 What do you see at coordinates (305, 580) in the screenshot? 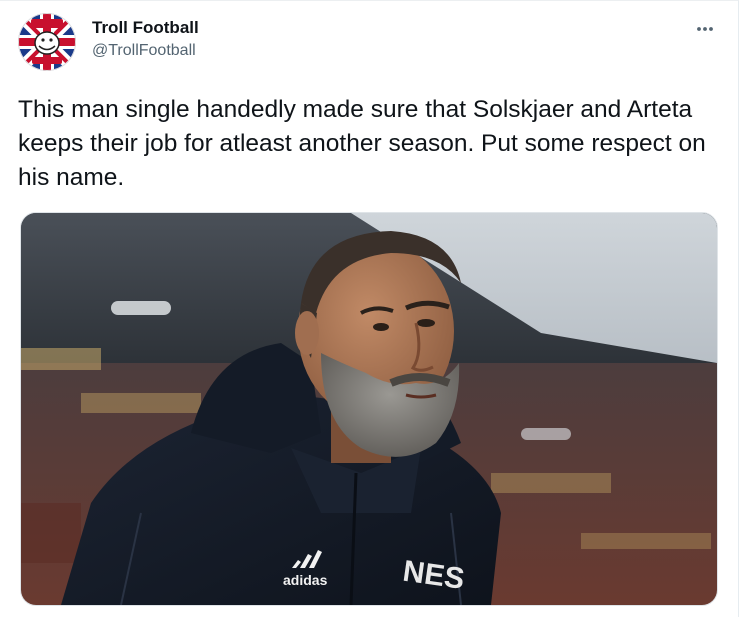
I see `jacket-brand-text: adidas` at bounding box center [305, 580].